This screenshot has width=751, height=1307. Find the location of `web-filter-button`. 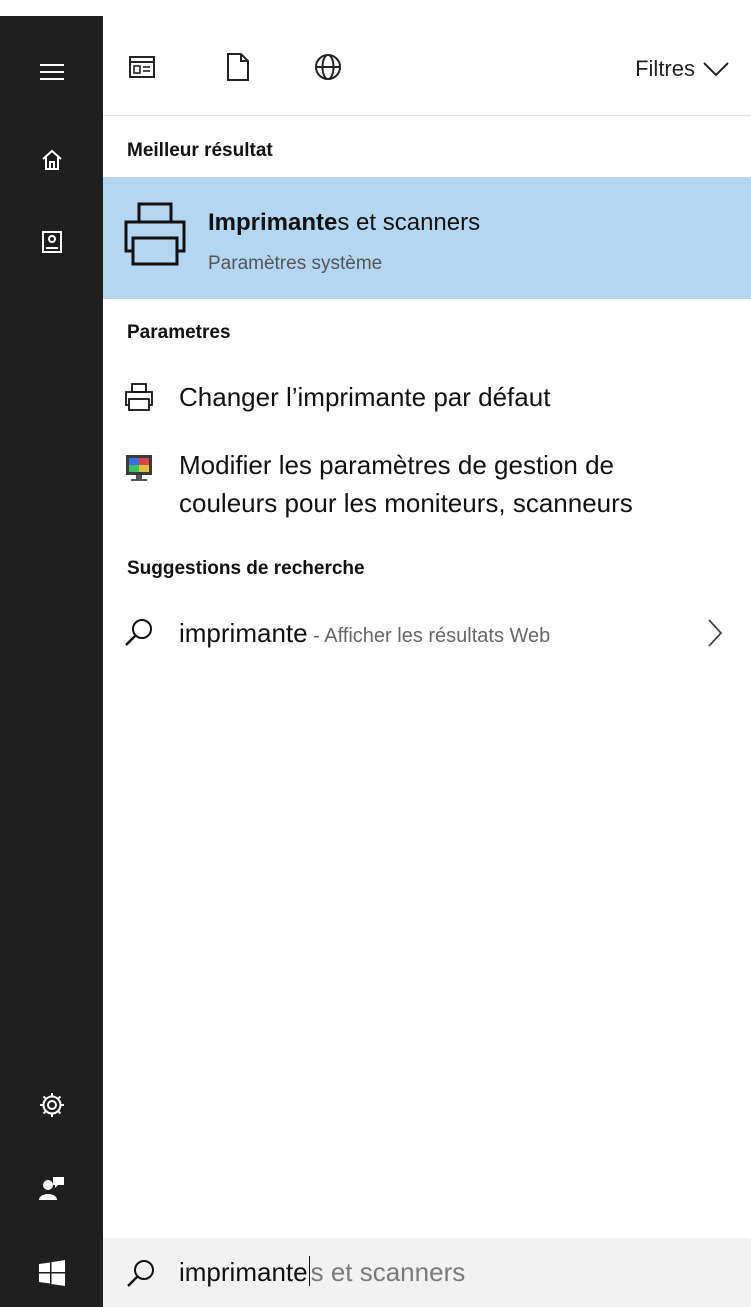

web-filter-button is located at coordinates (328, 67).